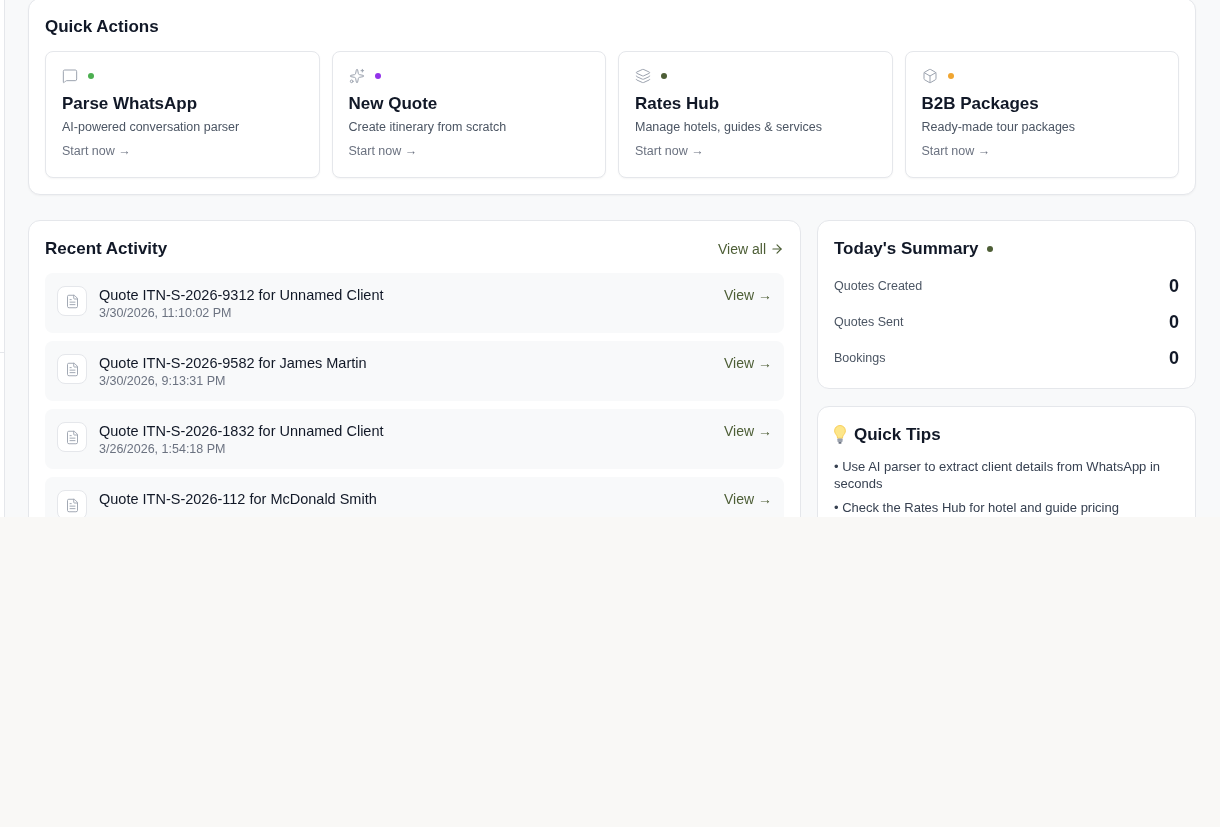 This screenshot has height=827, width=1220. I want to click on action-title: Rates Hub, so click(678, 104).